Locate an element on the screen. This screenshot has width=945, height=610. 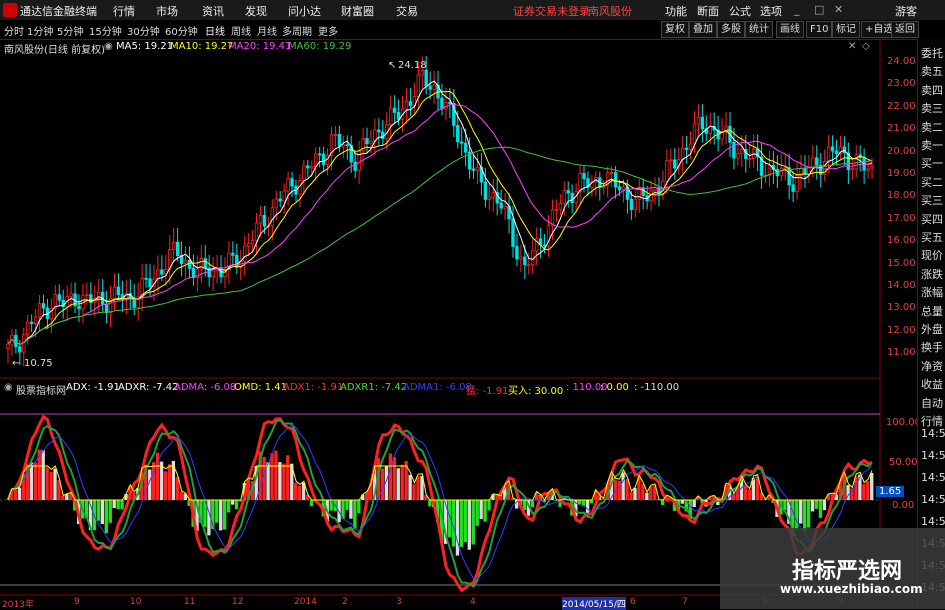
sidebar-item-0: 委托 is located at coordinates (932, 53).